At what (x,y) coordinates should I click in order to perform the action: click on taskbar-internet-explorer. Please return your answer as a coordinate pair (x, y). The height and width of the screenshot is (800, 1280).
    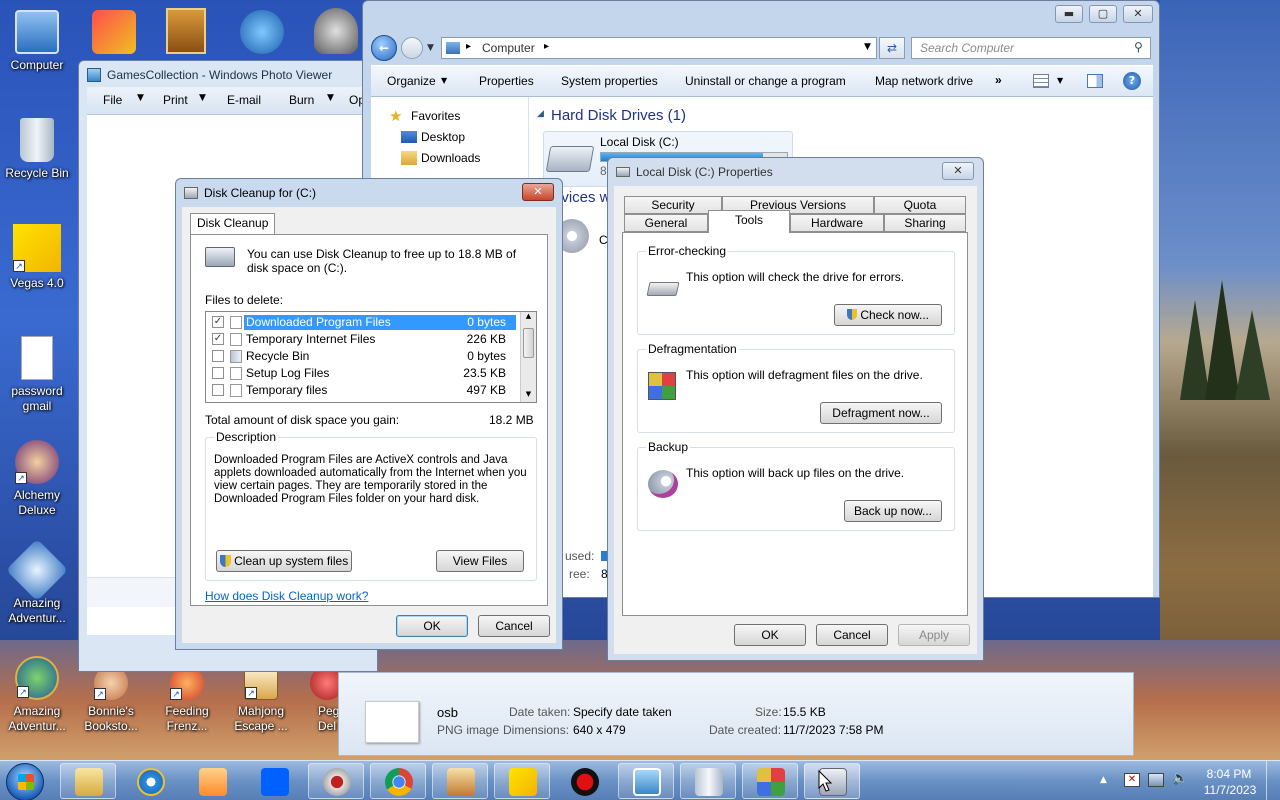
    Looking at the image, I should click on (150, 781).